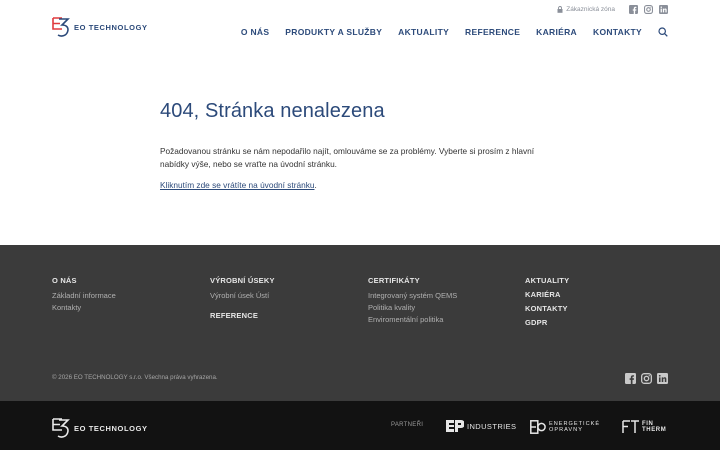 The height and width of the screenshot is (450, 720). What do you see at coordinates (423, 32) in the screenshot?
I see `nav-aktuality: AKTUALITY` at bounding box center [423, 32].